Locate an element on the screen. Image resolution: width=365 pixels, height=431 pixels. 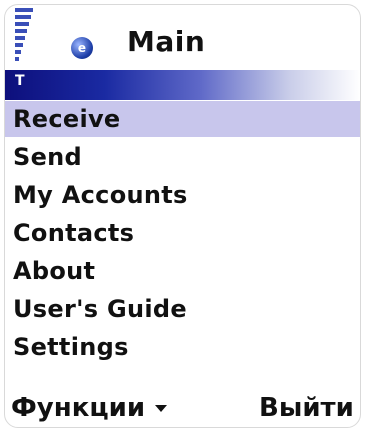
app-icon-letter: e is located at coordinates (82, 48).